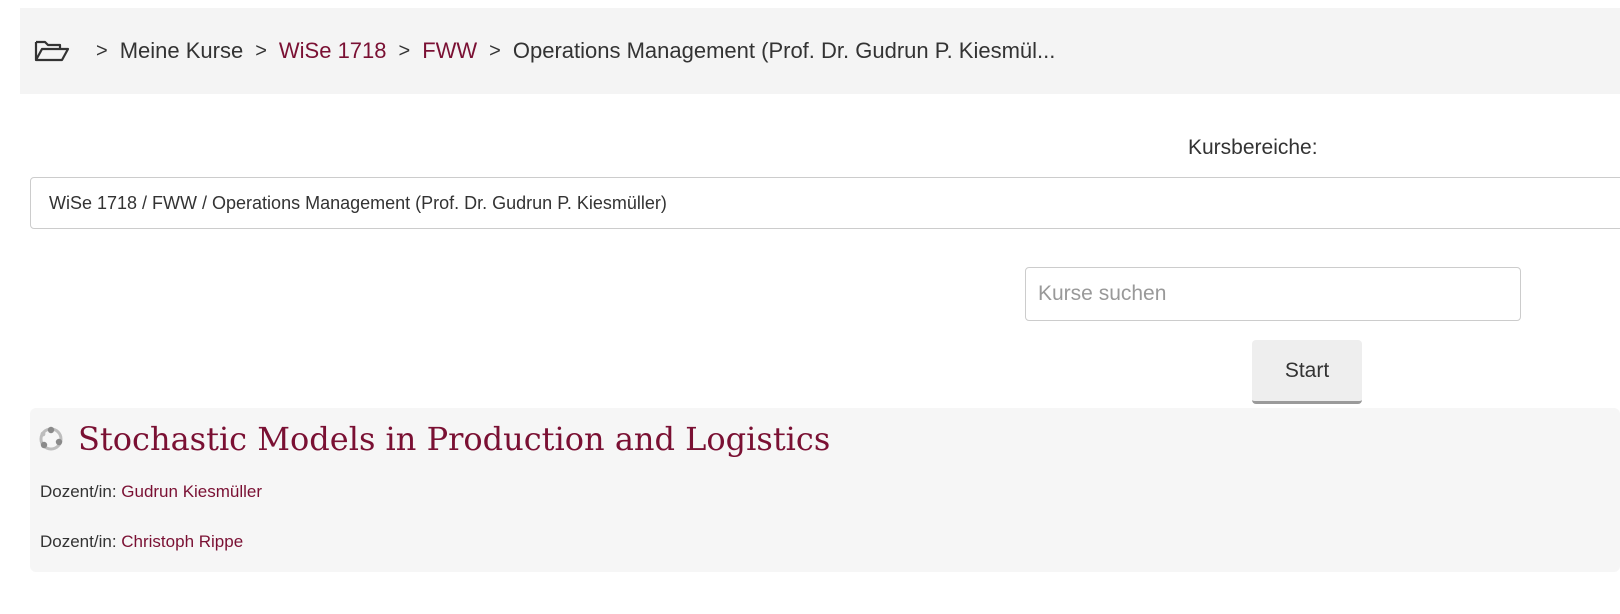 The height and width of the screenshot is (614, 1620). What do you see at coordinates (333, 51) in the screenshot?
I see `breadcrumb-wise-1718: WiSe 1718` at bounding box center [333, 51].